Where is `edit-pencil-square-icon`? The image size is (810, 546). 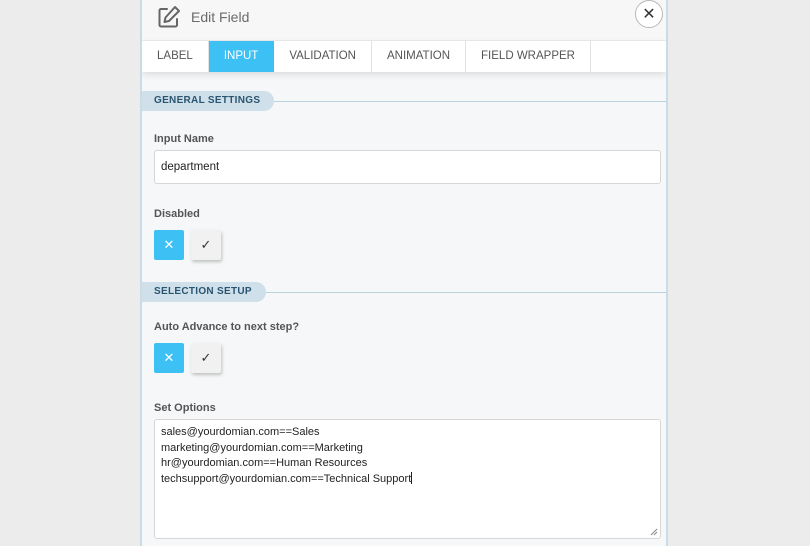
edit-pencil-square-icon is located at coordinates (169, 17).